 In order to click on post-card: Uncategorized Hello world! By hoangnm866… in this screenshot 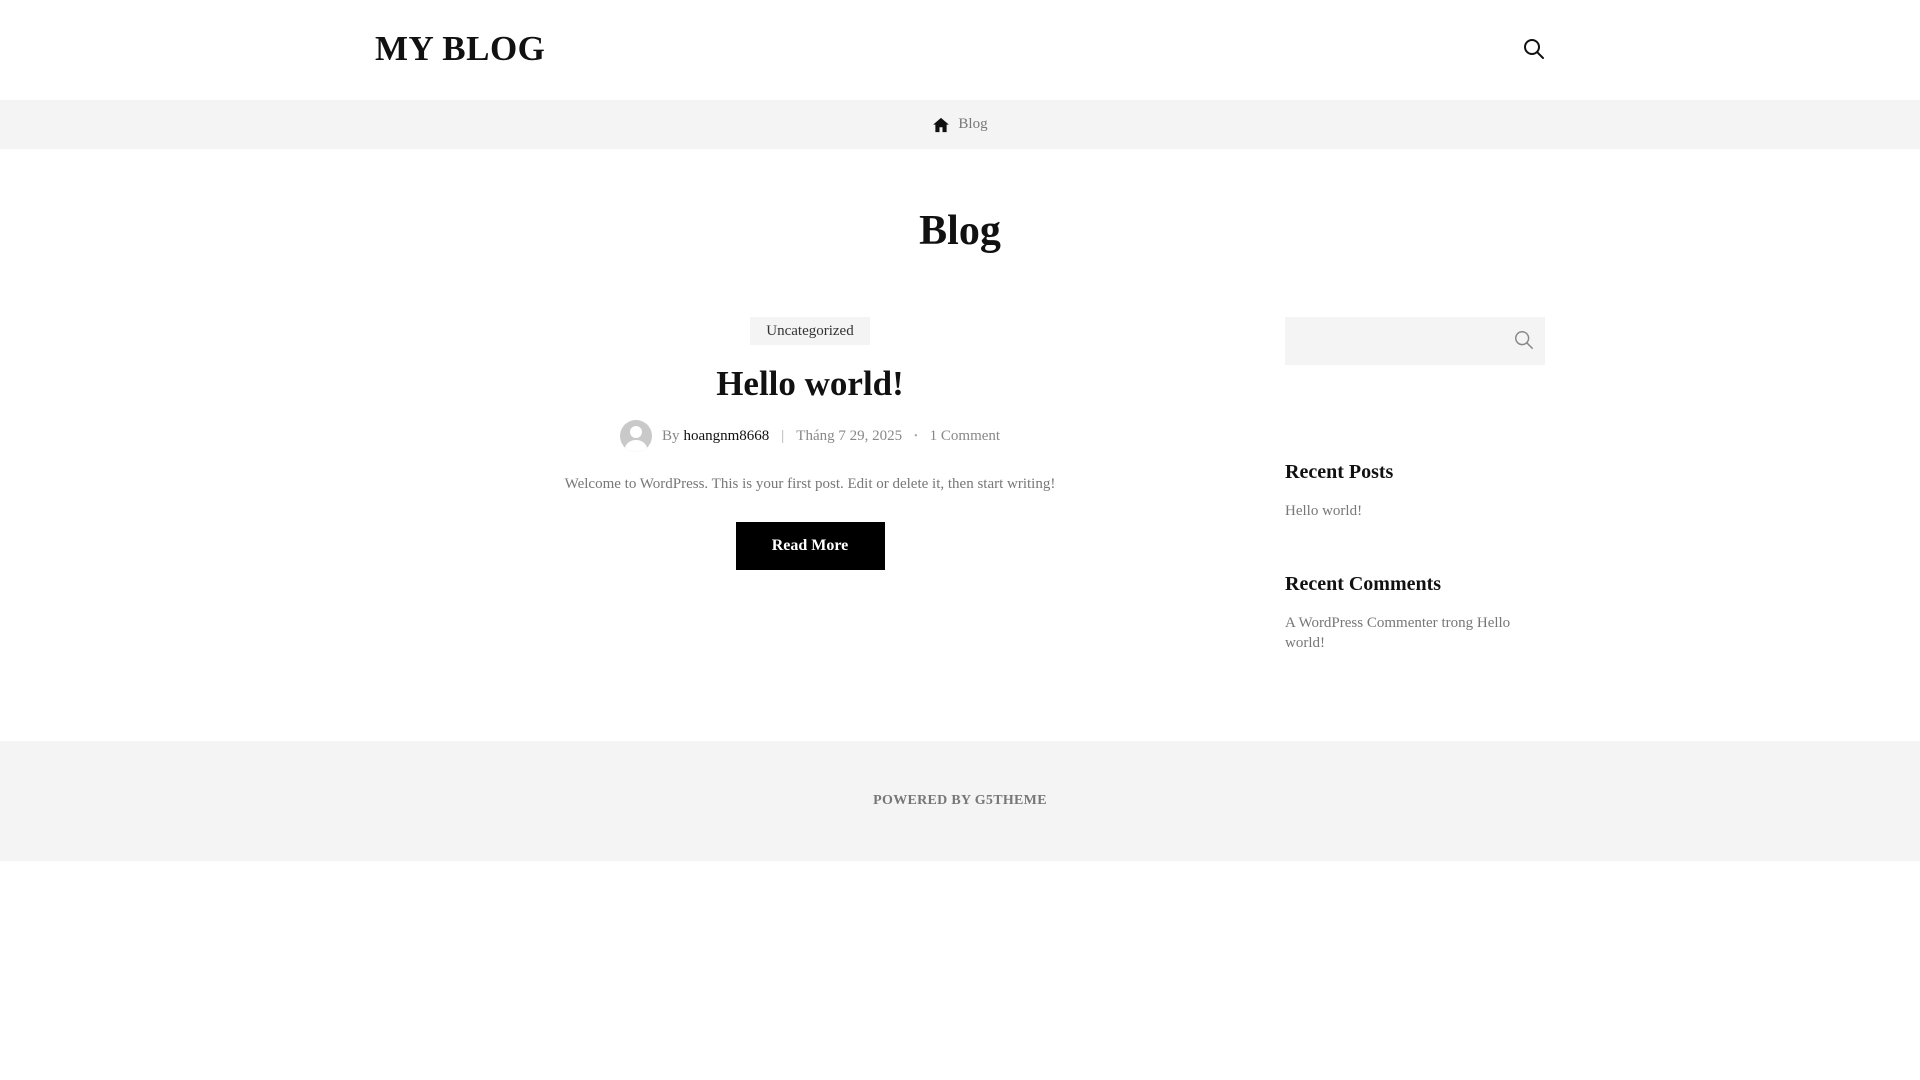, I will do `click(810, 443)`.